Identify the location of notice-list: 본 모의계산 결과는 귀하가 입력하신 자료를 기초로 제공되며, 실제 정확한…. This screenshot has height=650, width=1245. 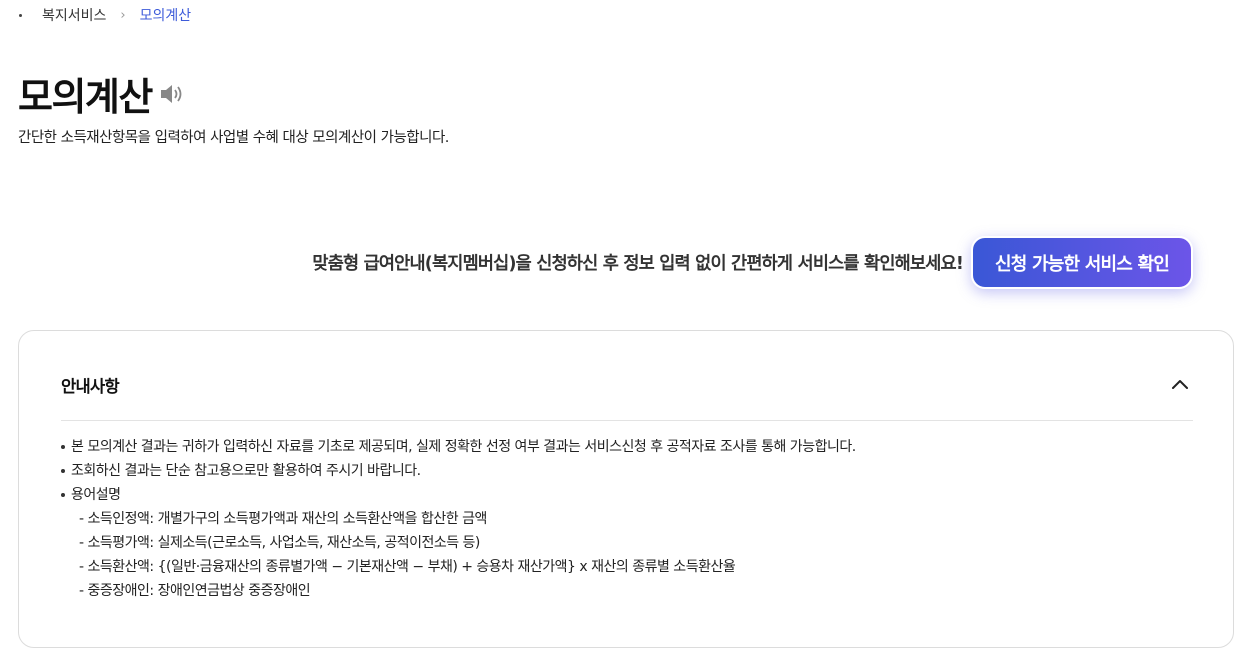
(457, 471).